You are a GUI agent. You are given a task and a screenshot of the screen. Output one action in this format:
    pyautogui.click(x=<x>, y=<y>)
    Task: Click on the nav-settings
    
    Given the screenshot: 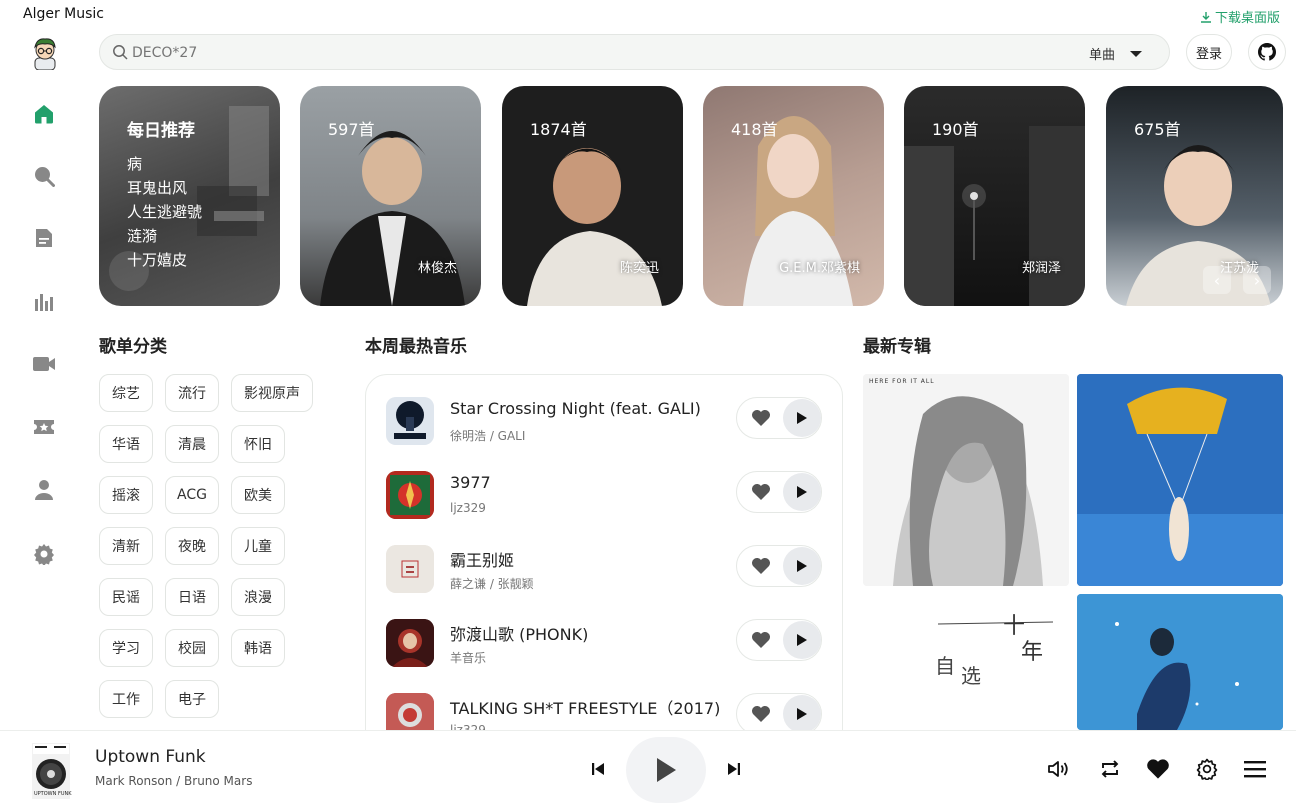 What is the action you would take?
    pyautogui.click(x=44, y=554)
    